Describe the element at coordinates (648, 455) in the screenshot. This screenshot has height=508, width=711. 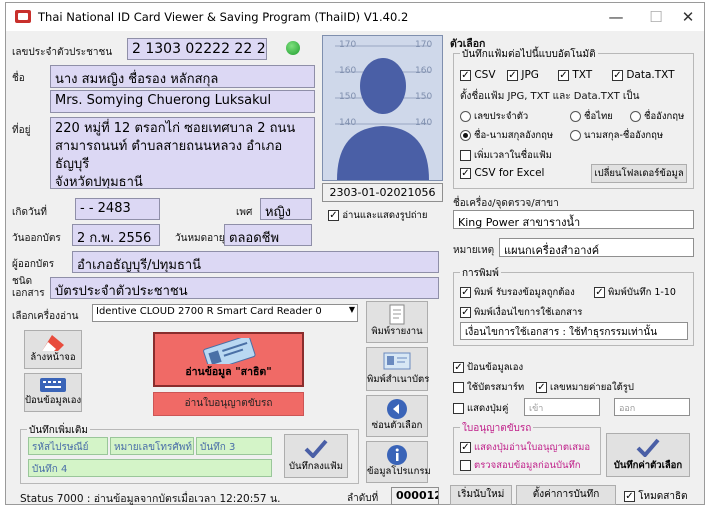
I see `save-defaults-button: บันทึกค่าตัวเลือก` at that location.